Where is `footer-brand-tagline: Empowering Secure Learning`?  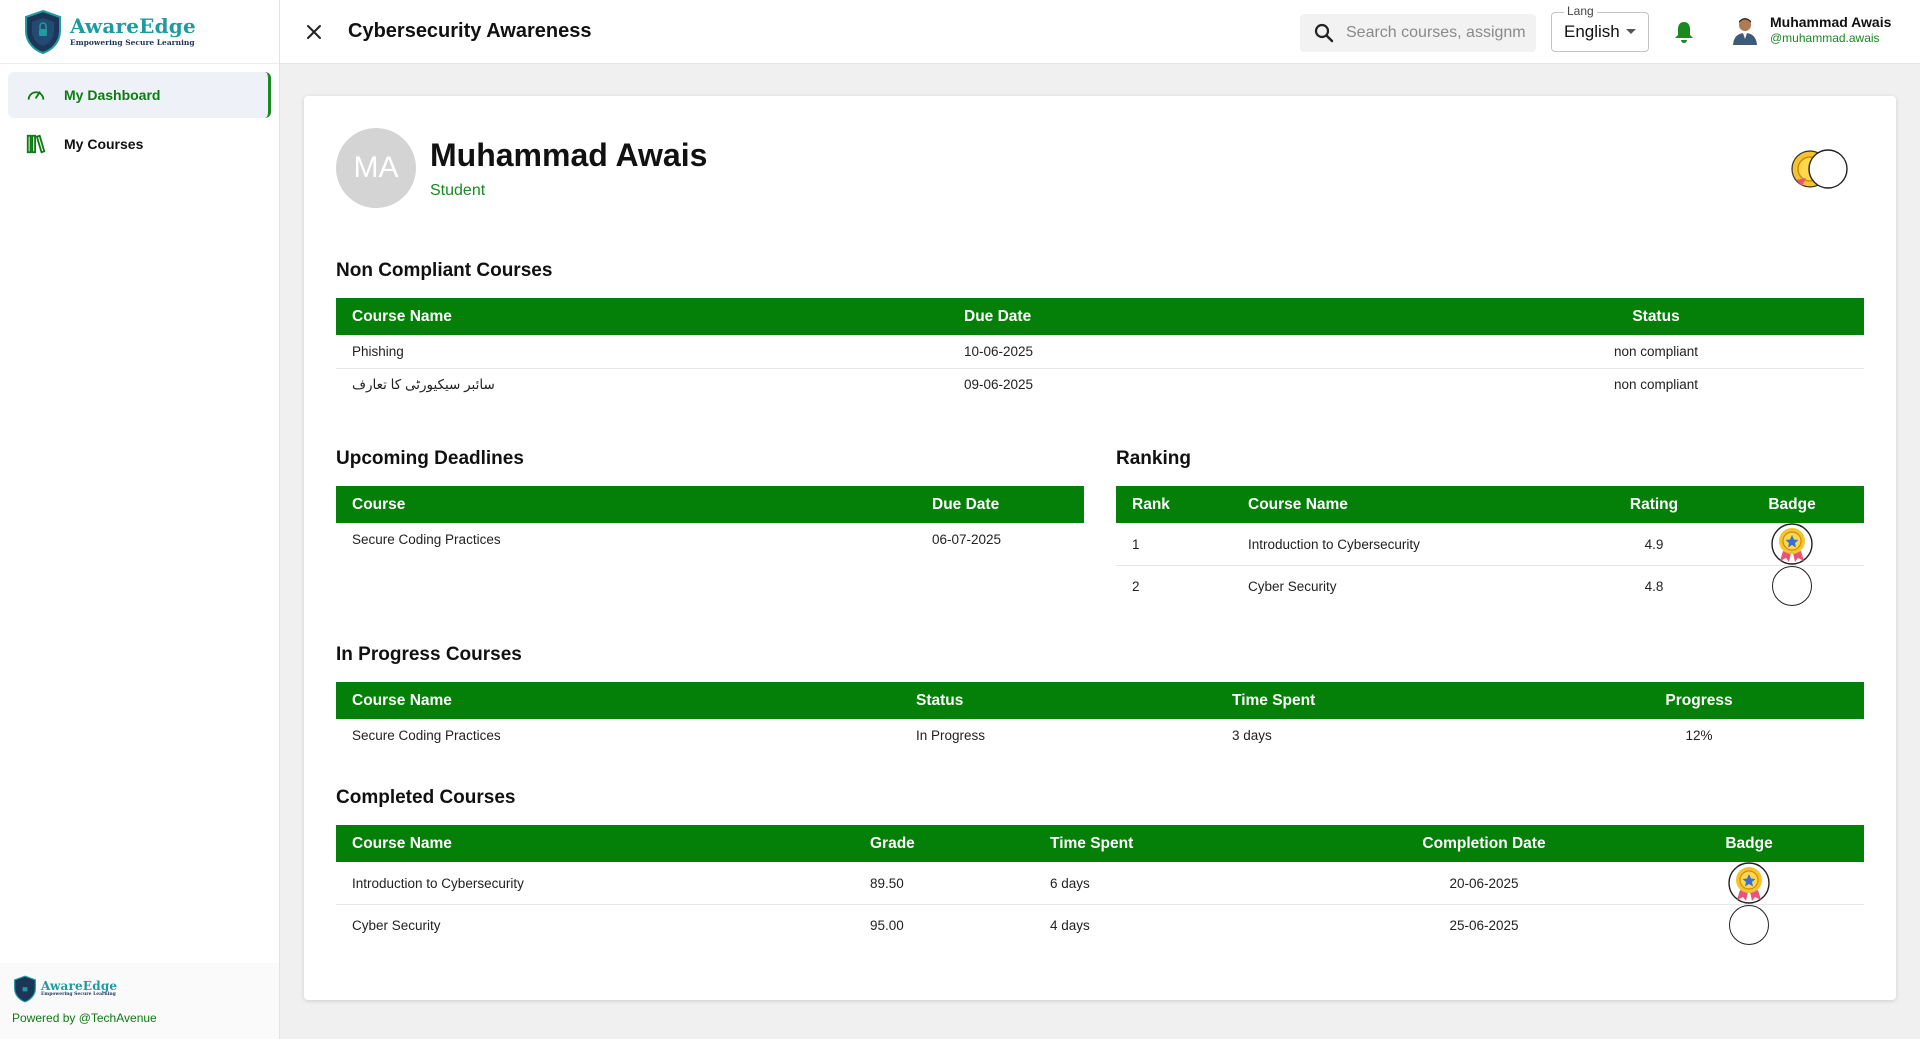 footer-brand-tagline: Empowering Secure Learning is located at coordinates (78, 995).